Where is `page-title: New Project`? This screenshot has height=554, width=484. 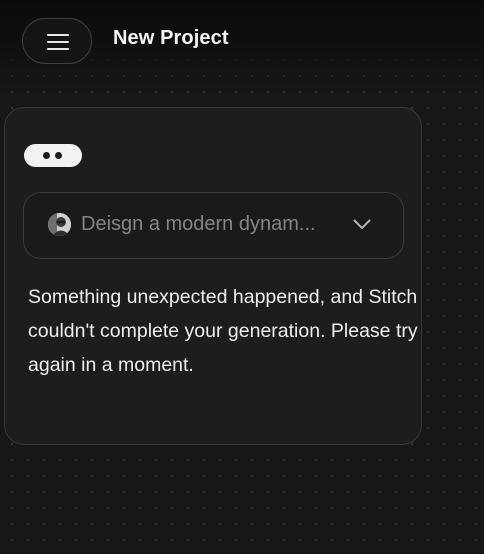
page-title: New Project is located at coordinates (171, 38).